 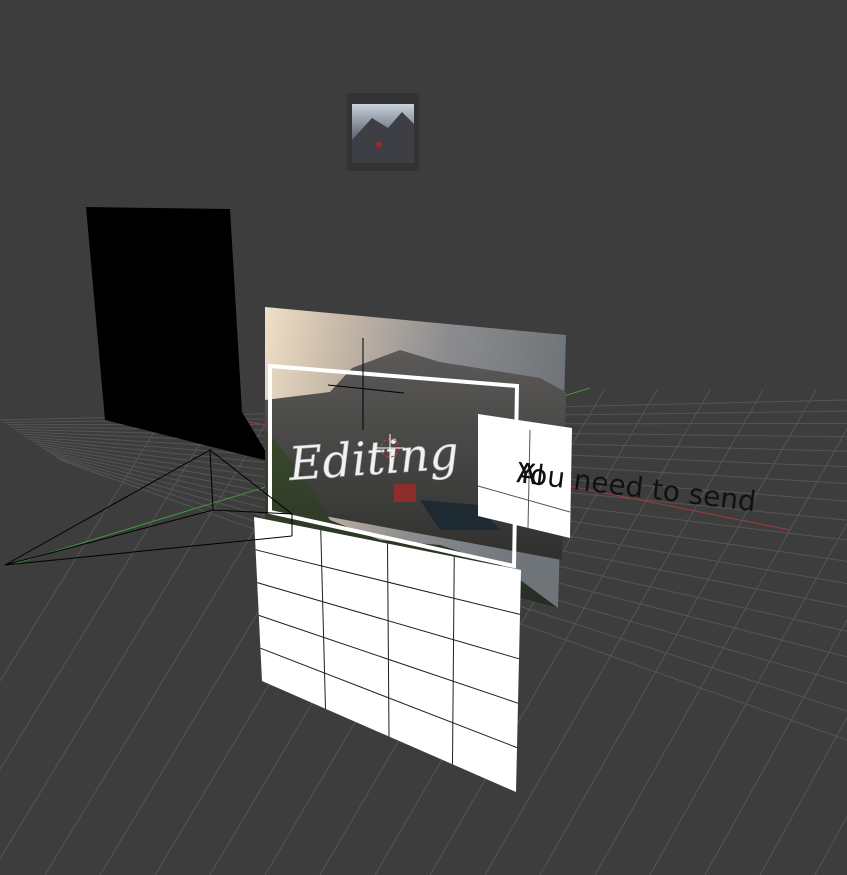 I want to click on shadow-plane, so click(x=179, y=334).